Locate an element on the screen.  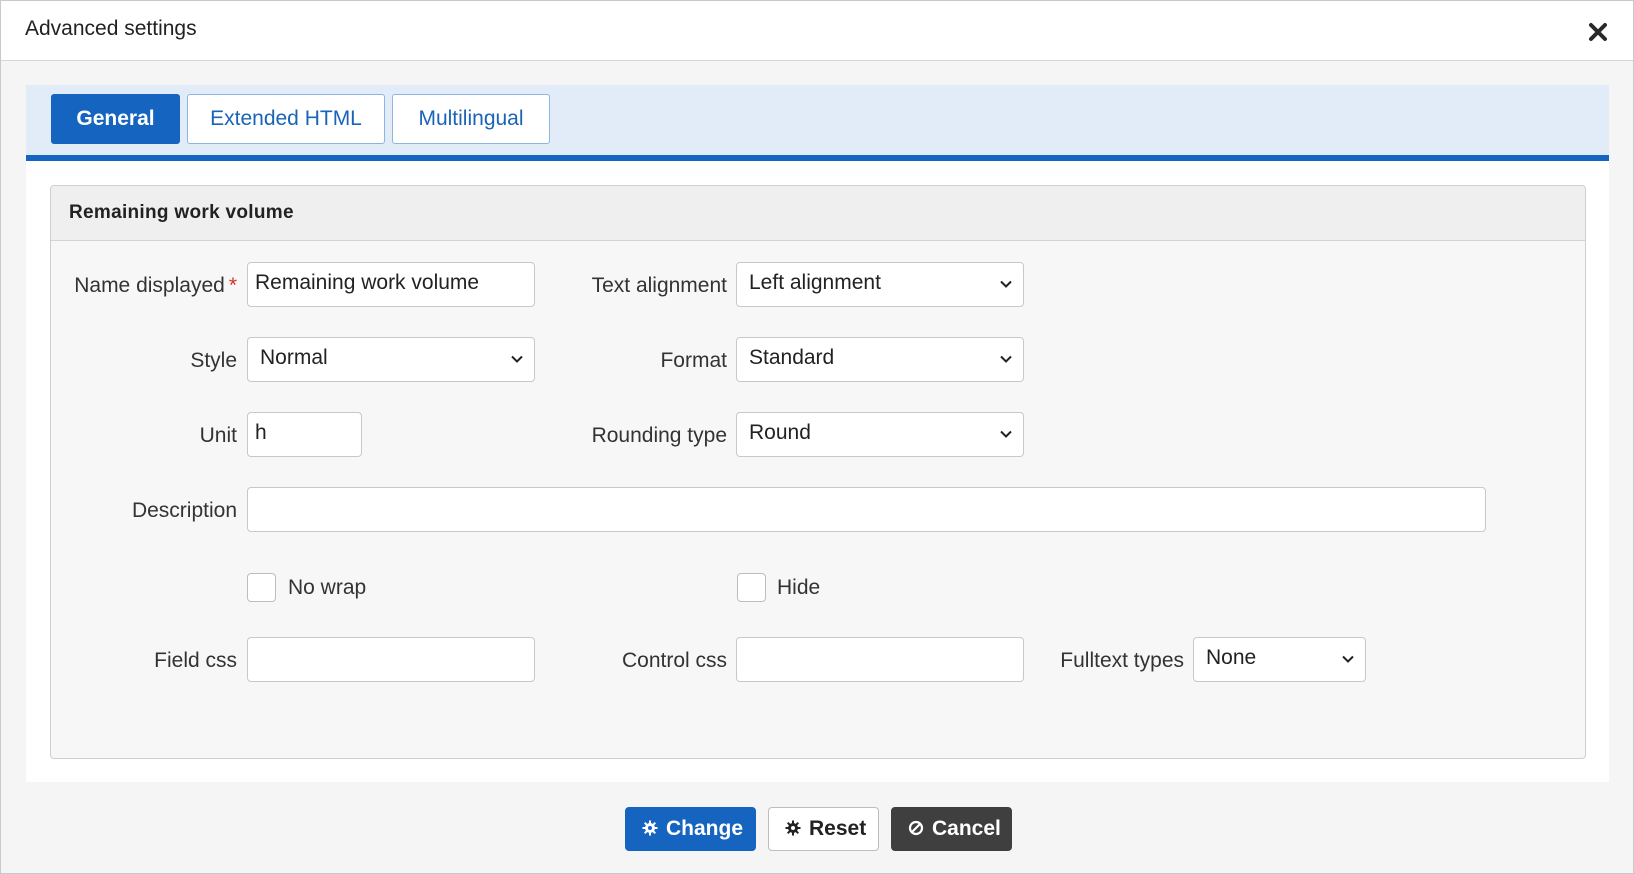
cancel-icon is located at coordinates (916, 828).